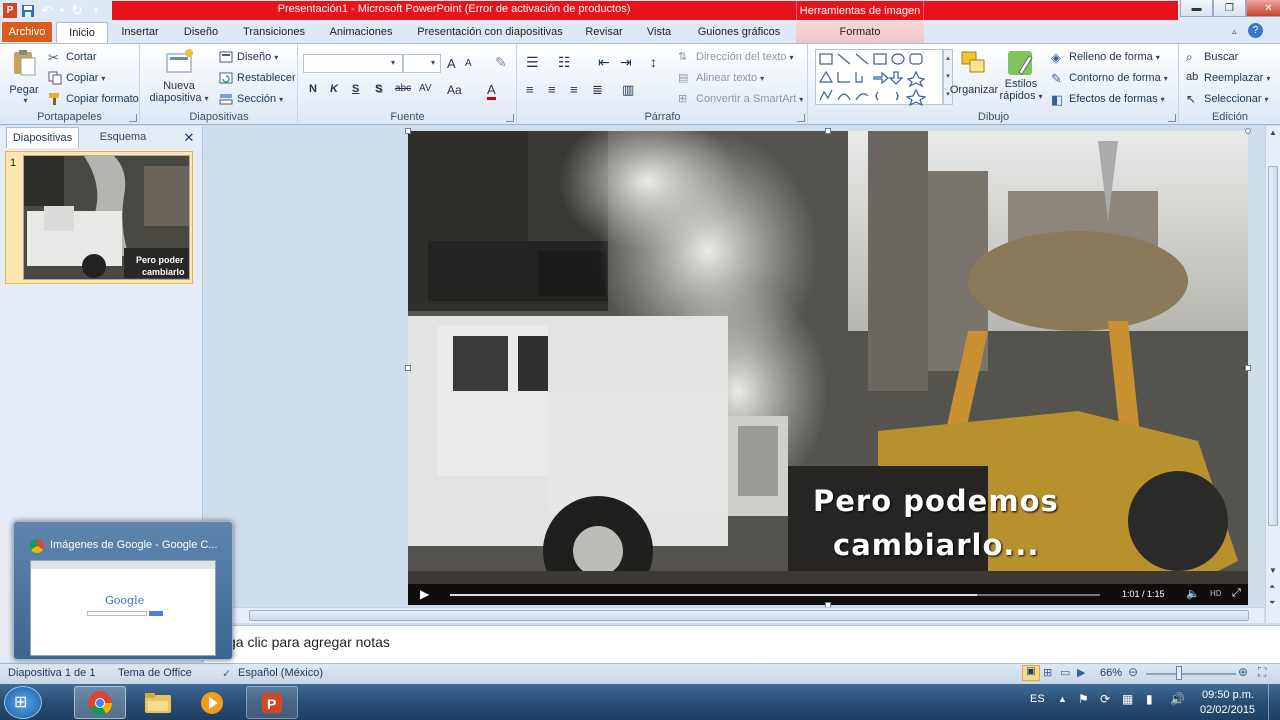 The height and width of the screenshot is (720, 1280). What do you see at coordinates (1228, 78) in the screenshot?
I see `replace-button: ab Reemplazar ▾` at bounding box center [1228, 78].